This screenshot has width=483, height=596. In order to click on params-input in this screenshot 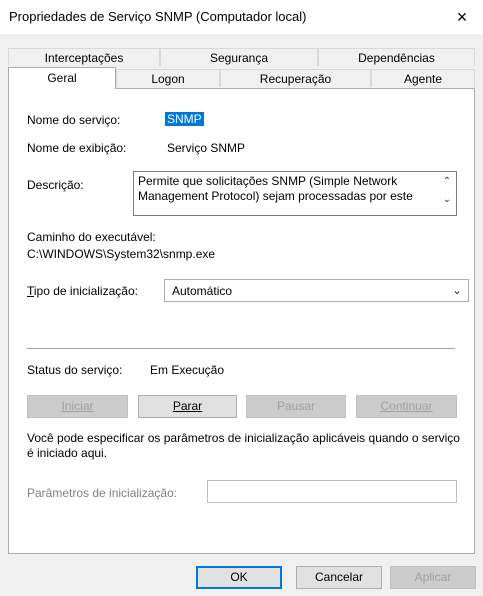, I will do `click(332, 491)`.